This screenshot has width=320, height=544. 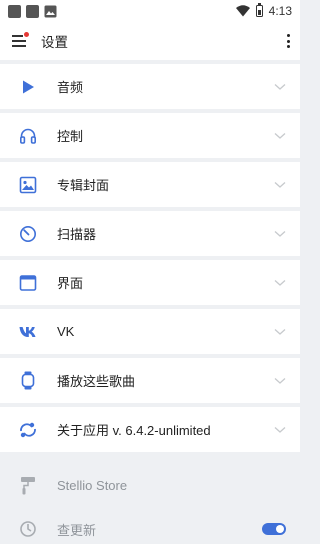 I want to click on settings-item-audio: 音频, so click(x=150, y=86).